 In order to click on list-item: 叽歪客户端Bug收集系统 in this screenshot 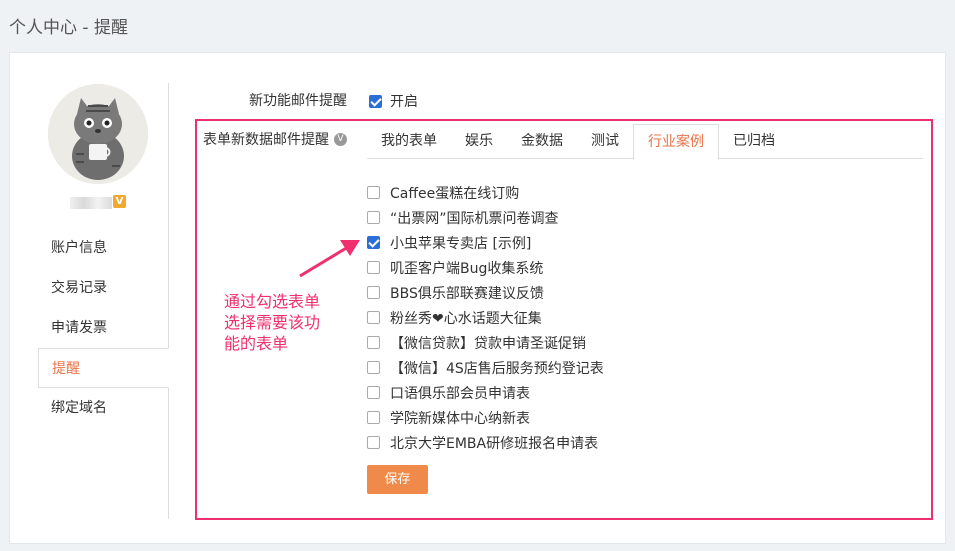, I will do `click(485, 267)`.